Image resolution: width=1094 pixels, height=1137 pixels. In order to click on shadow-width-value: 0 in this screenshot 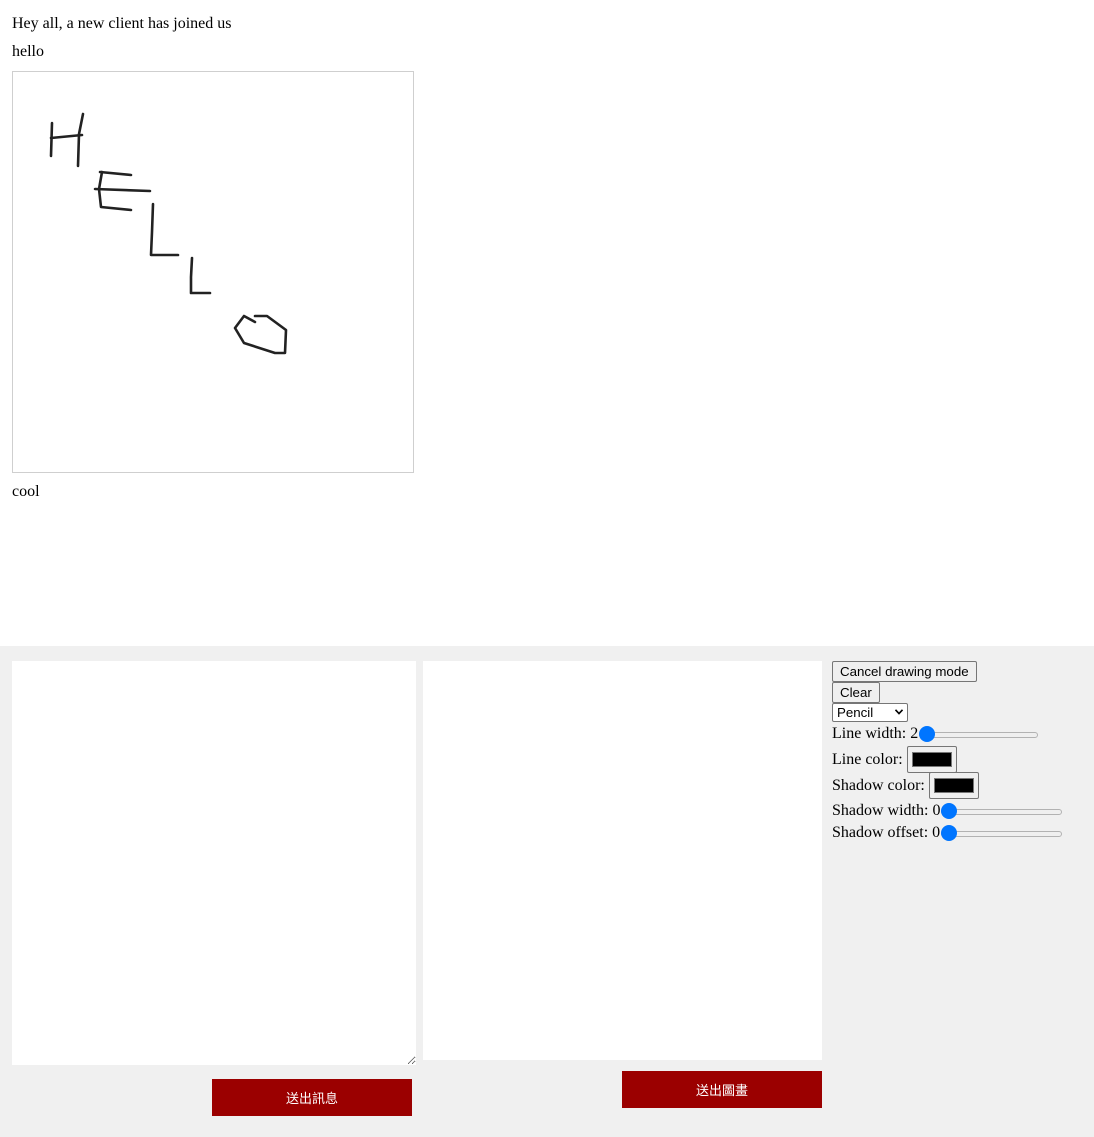, I will do `click(936, 810)`.